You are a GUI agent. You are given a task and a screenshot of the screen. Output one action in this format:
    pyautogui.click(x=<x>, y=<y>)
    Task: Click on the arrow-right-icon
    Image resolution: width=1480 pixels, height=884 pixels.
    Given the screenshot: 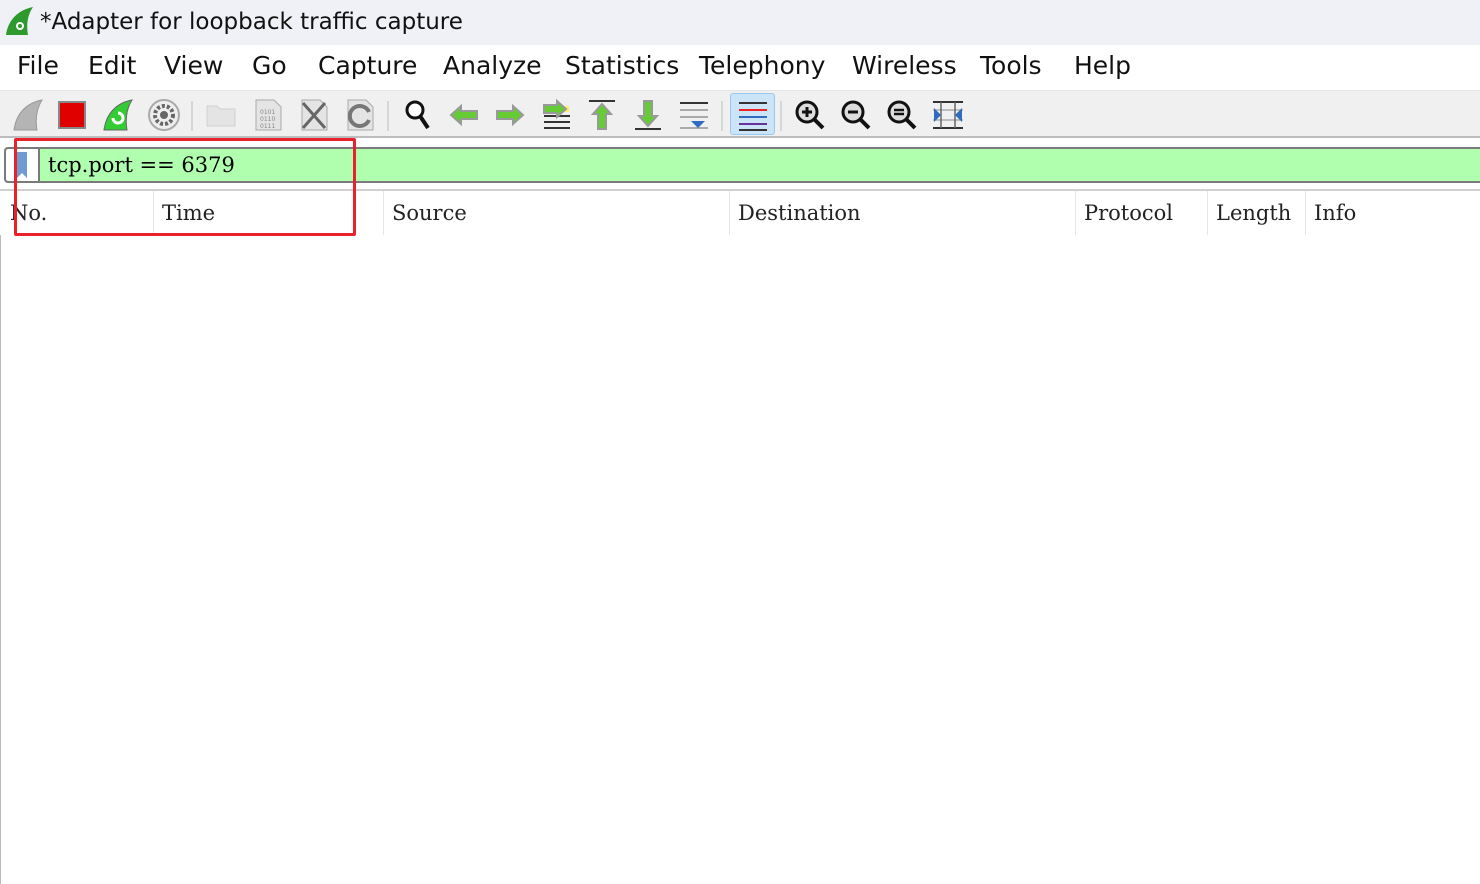 What is the action you would take?
    pyautogui.click(x=510, y=115)
    